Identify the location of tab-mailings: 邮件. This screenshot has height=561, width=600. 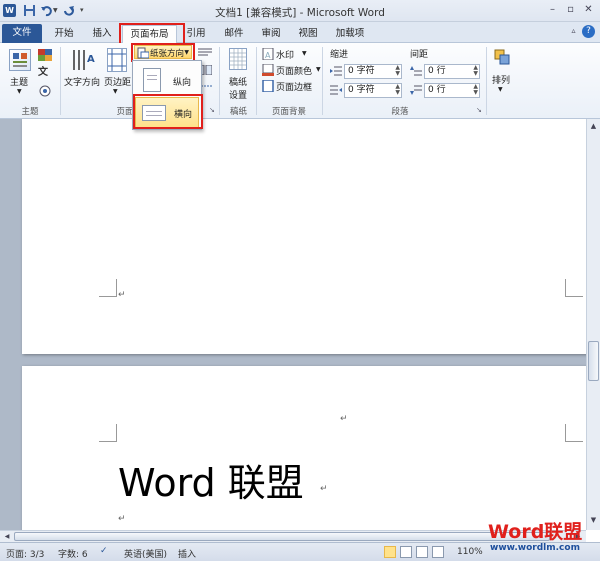
(234, 34).